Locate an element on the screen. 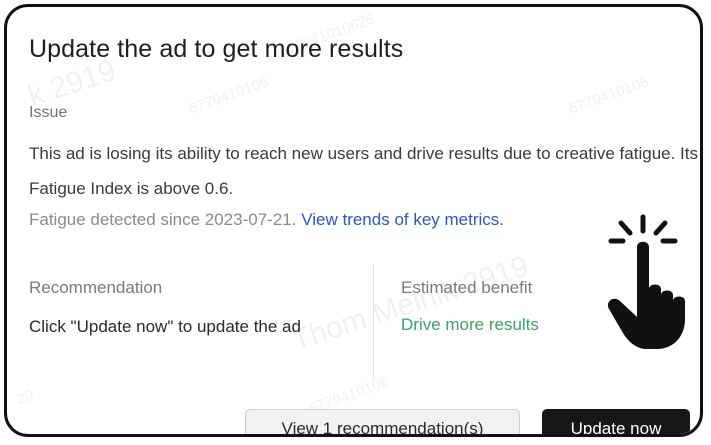 Image resolution: width=711 pixels, height=445 pixels. recommendation-label: Recommendation is located at coordinates (96, 287).